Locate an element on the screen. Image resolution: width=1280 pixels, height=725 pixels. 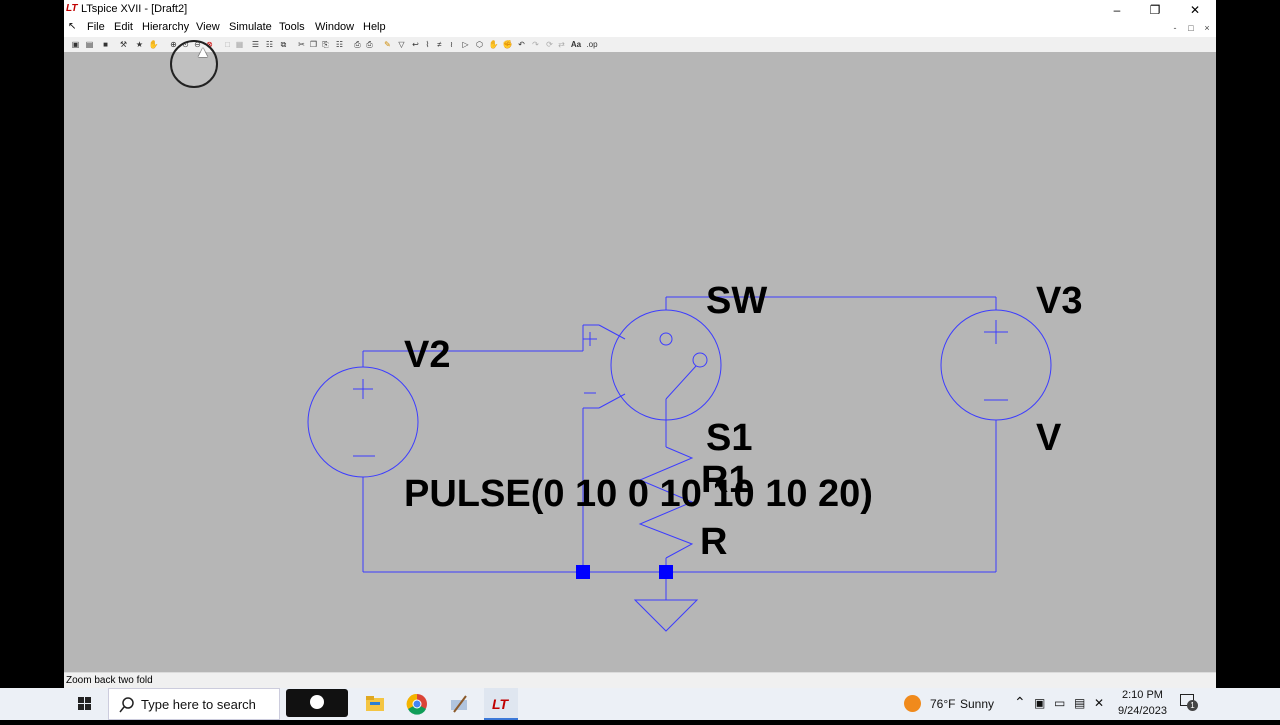
search-icon is located at coordinates (126, 705).